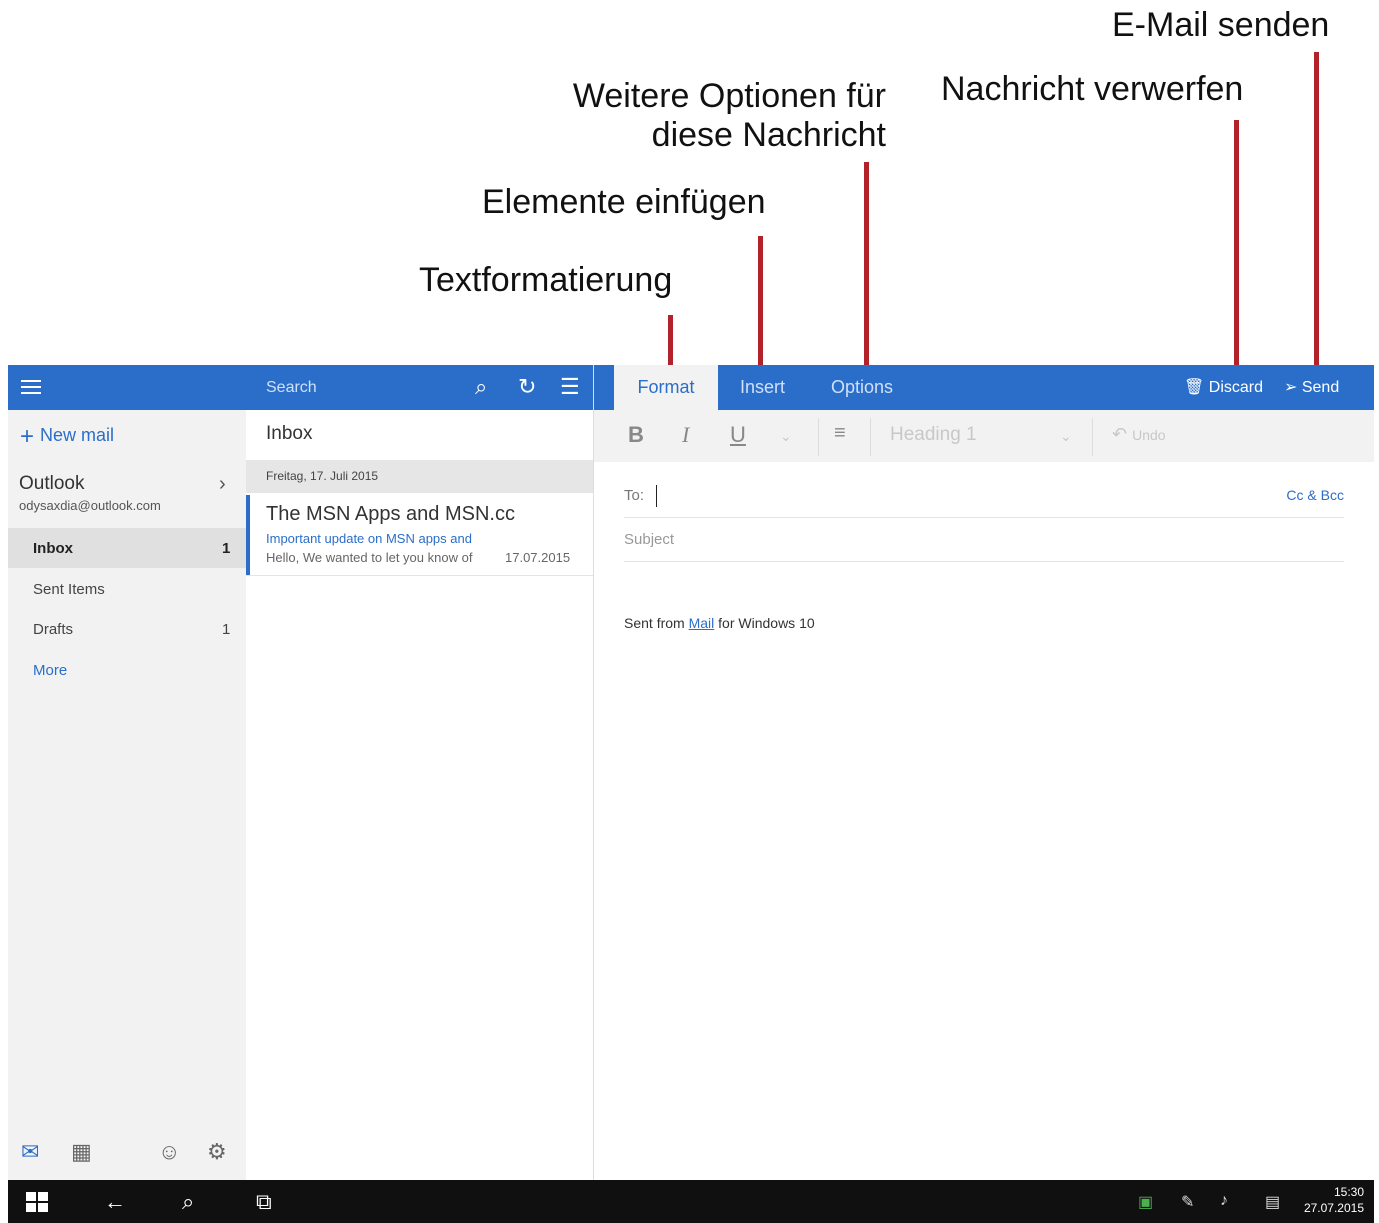 The image size is (1379, 1223). Describe the element at coordinates (222, 484) in the screenshot. I see `chevron-right-icon: ›` at that location.